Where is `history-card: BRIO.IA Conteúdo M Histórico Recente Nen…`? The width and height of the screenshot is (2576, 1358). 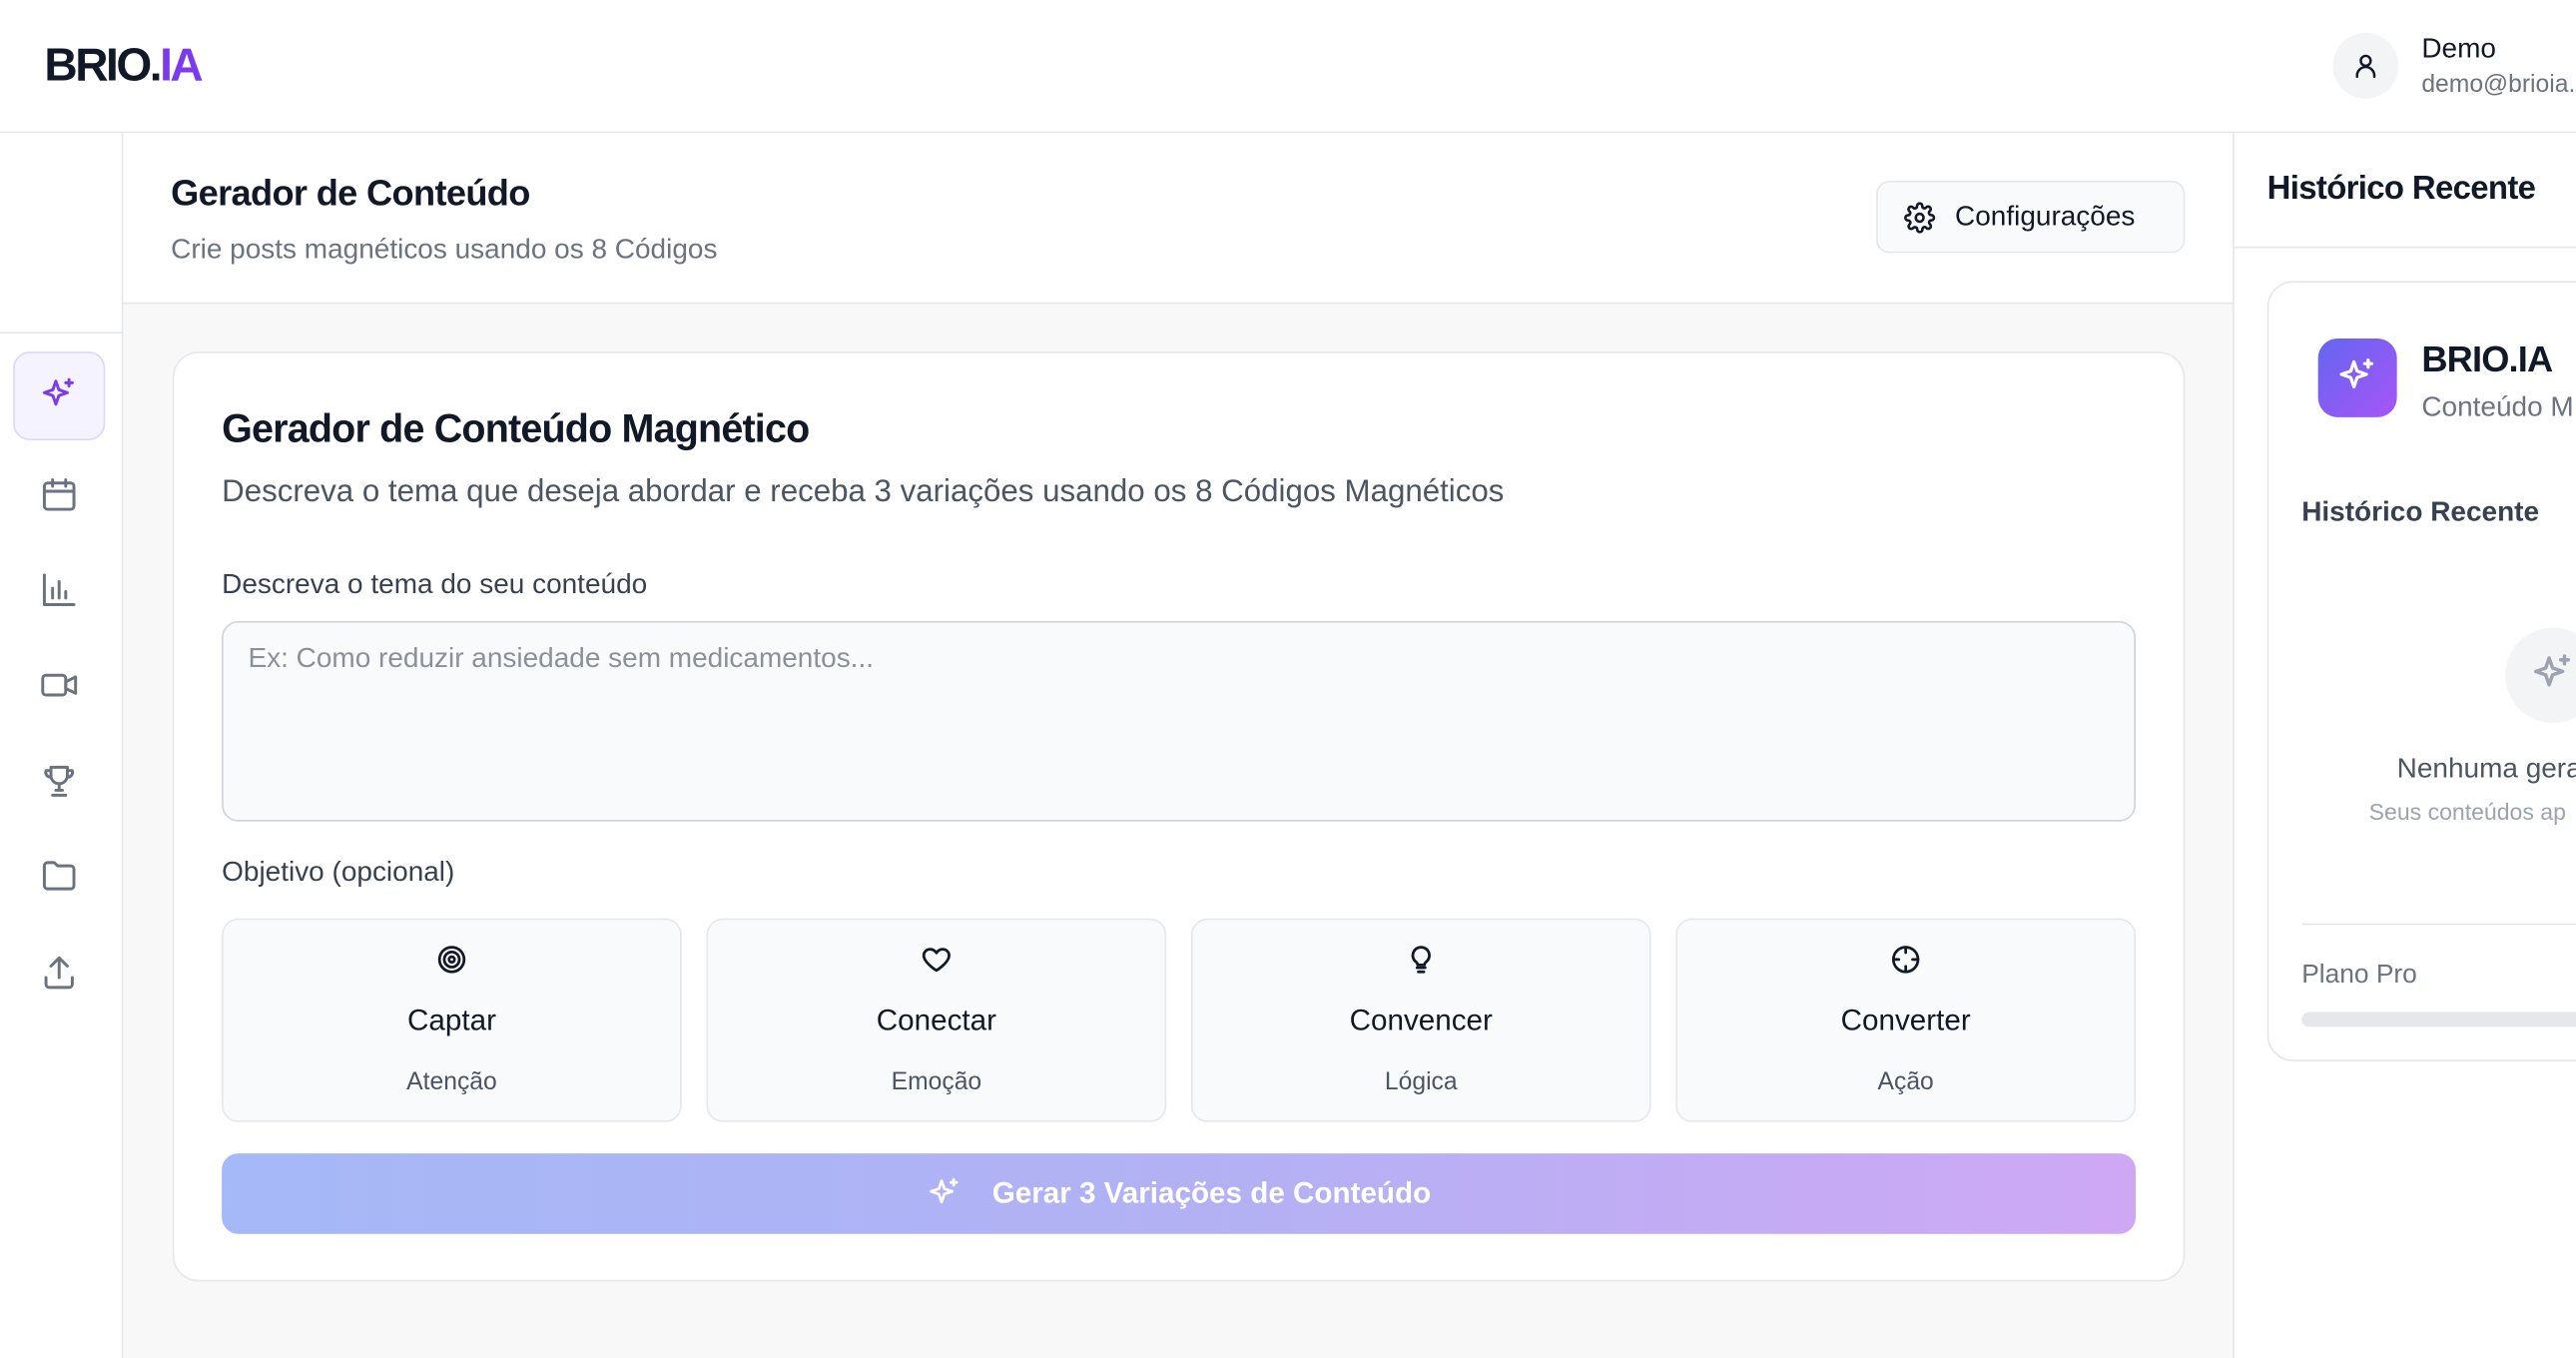
history-card: BRIO.IA Conteúdo M Histórico Recente Nen… is located at coordinates (2421, 671).